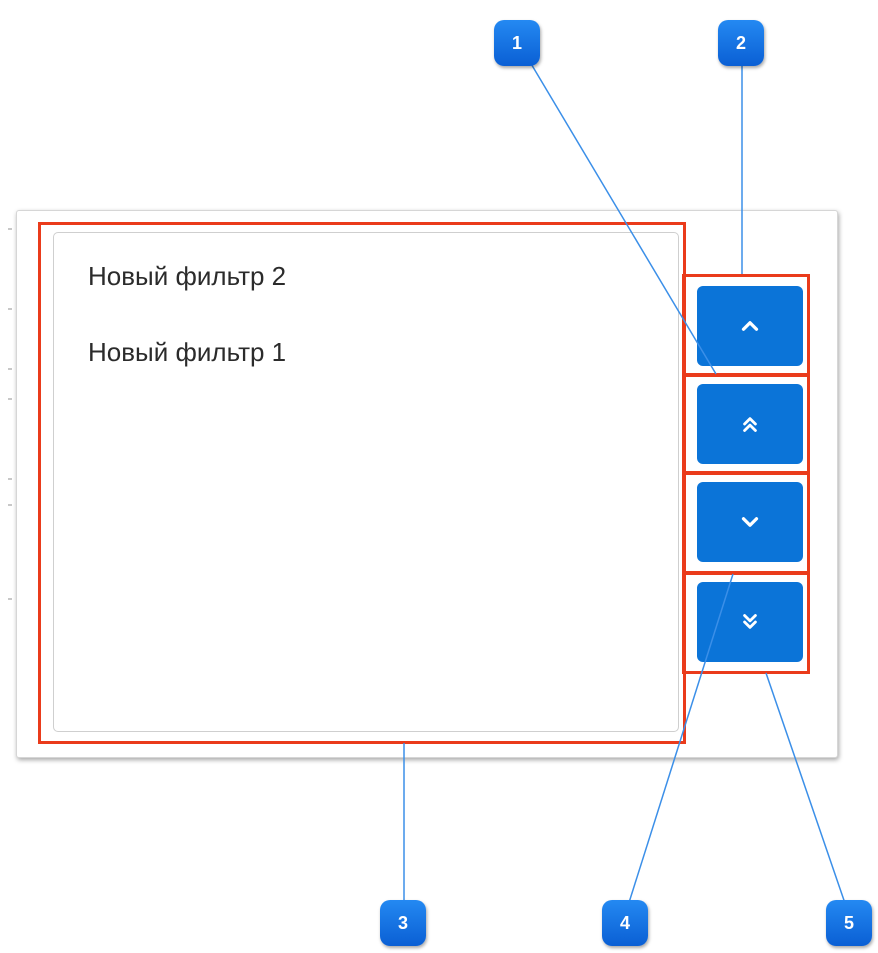 The width and height of the screenshot is (878, 953). I want to click on callout-badge-5: 5, so click(849, 923).